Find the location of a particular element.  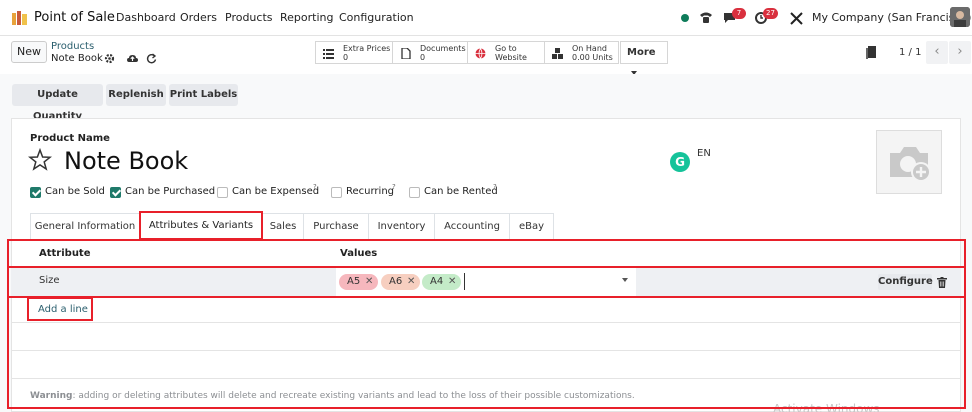

menu-dashboard: Dashboard is located at coordinates (146, 17).